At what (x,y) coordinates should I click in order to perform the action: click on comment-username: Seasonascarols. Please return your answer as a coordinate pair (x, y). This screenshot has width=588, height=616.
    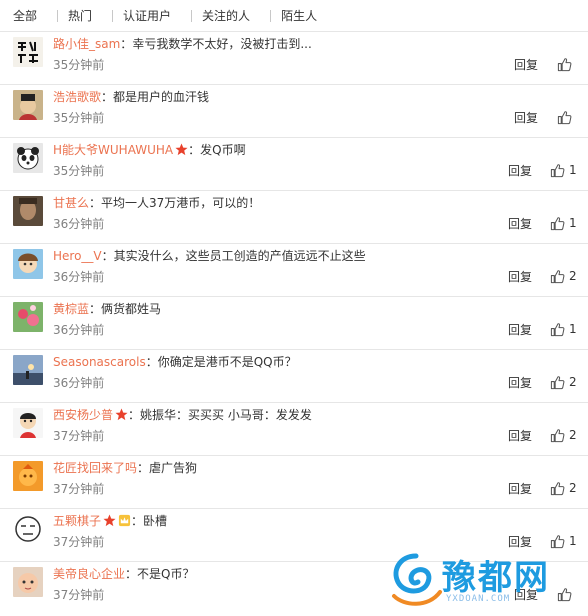
    Looking at the image, I should click on (99, 362).